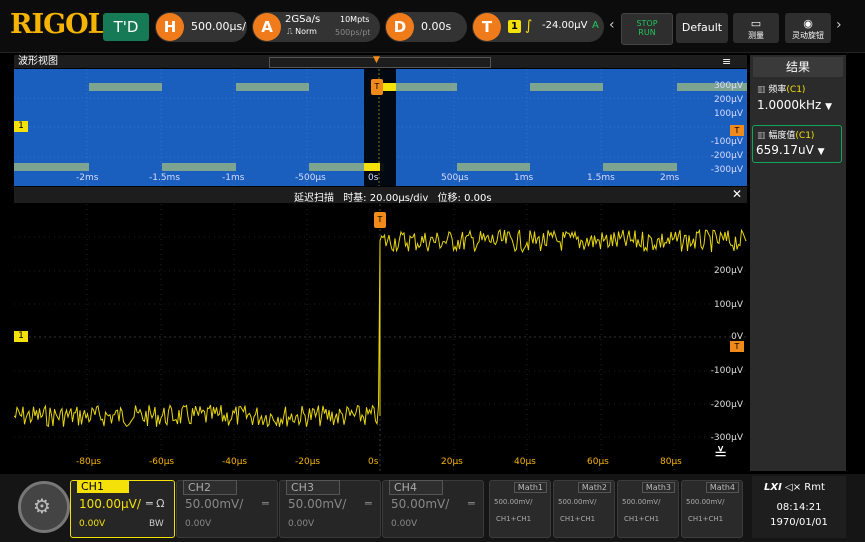  I want to click on stop-run-button: STOP RUN, so click(647, 29).